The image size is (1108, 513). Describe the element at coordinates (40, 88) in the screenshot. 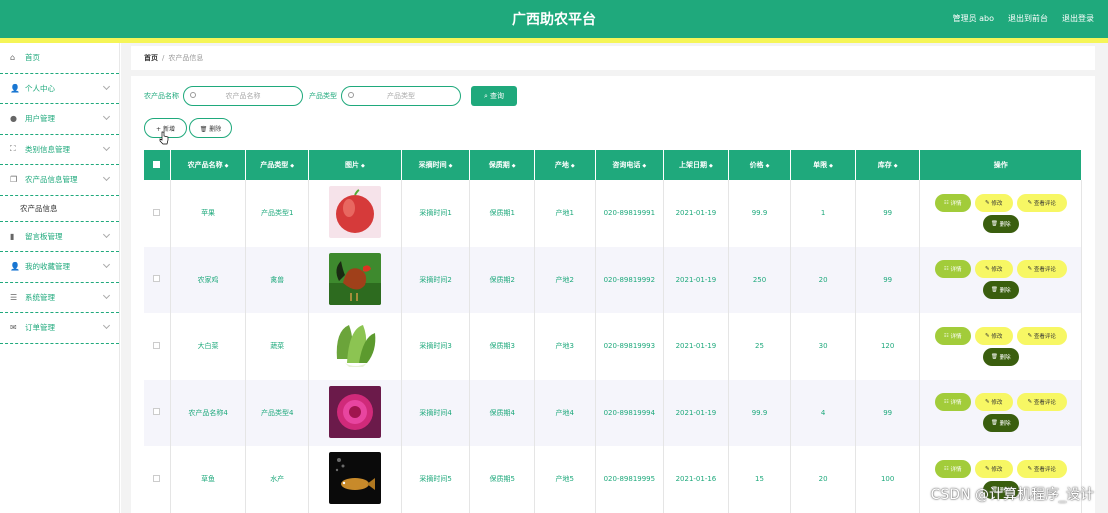

I see `sidebar-item-label: 个人中心` at that location.